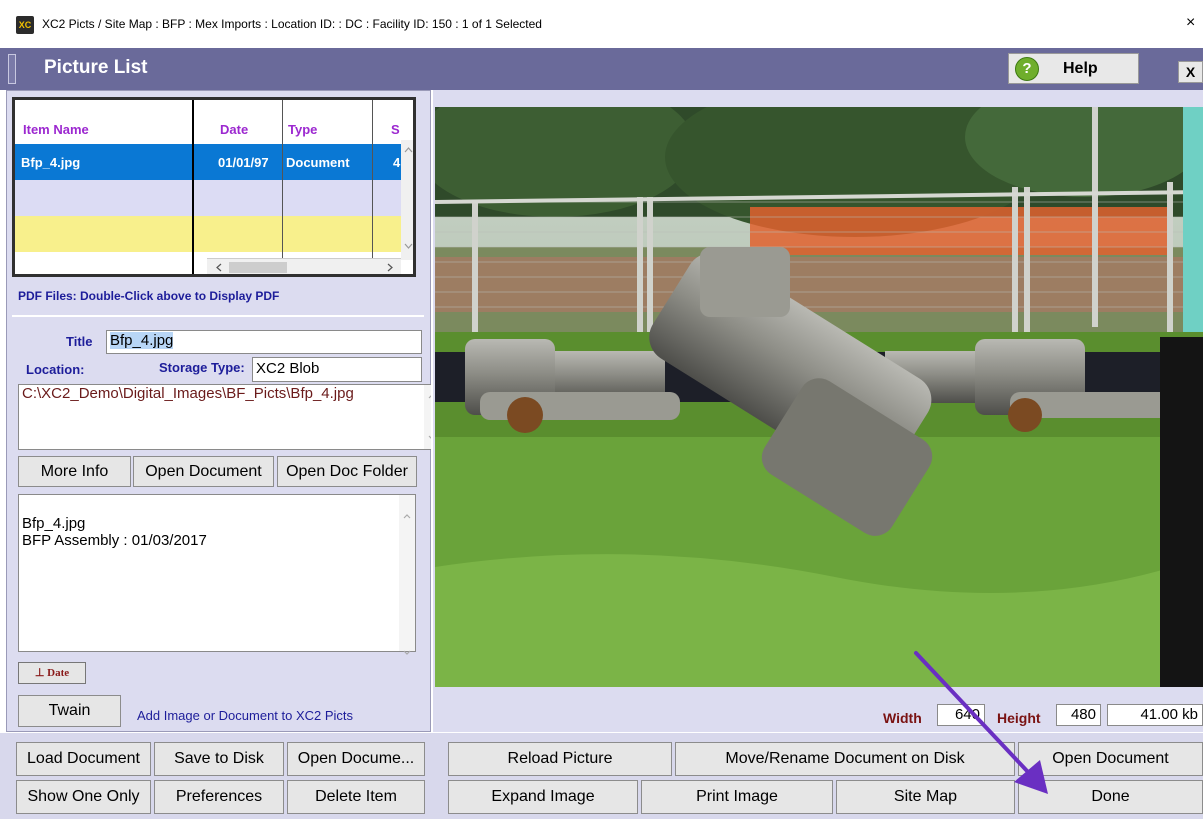 The image size is (1203, 819). Describe the element at coordinates (1155, 715) in the screenshot. I see `file-size-value: 41.00 kb` at that location.